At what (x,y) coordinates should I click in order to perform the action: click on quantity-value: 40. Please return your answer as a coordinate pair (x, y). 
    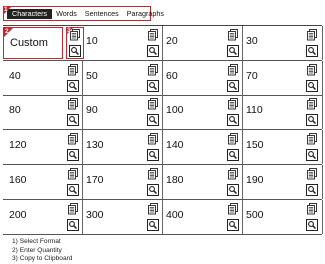
    Looking at the image, I should click on (15, 76).